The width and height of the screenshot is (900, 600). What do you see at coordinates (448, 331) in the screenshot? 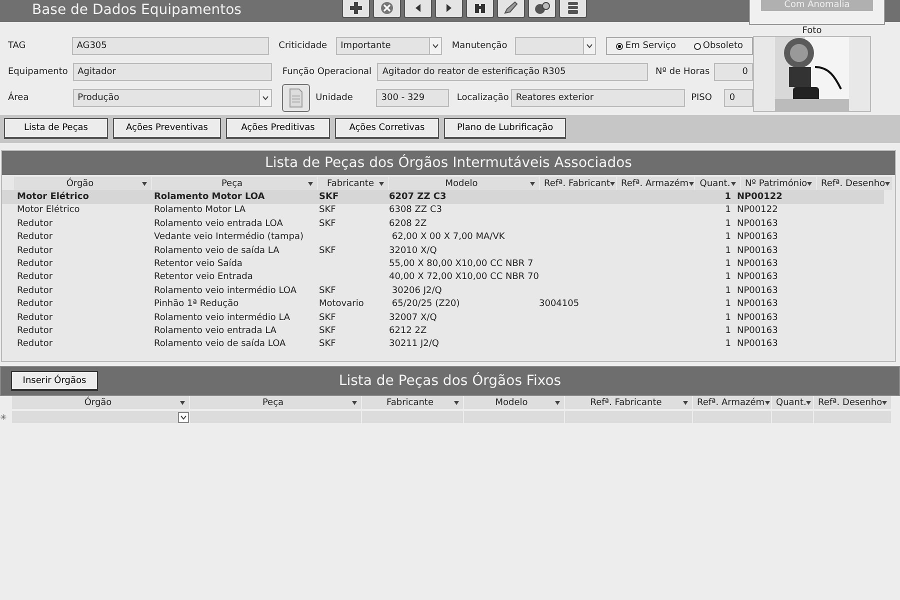
I see `table-row: Redutor Rolamento veio entrada LA SKF 6212 2Z 1 NP00163` at bounding box center [448, 331].